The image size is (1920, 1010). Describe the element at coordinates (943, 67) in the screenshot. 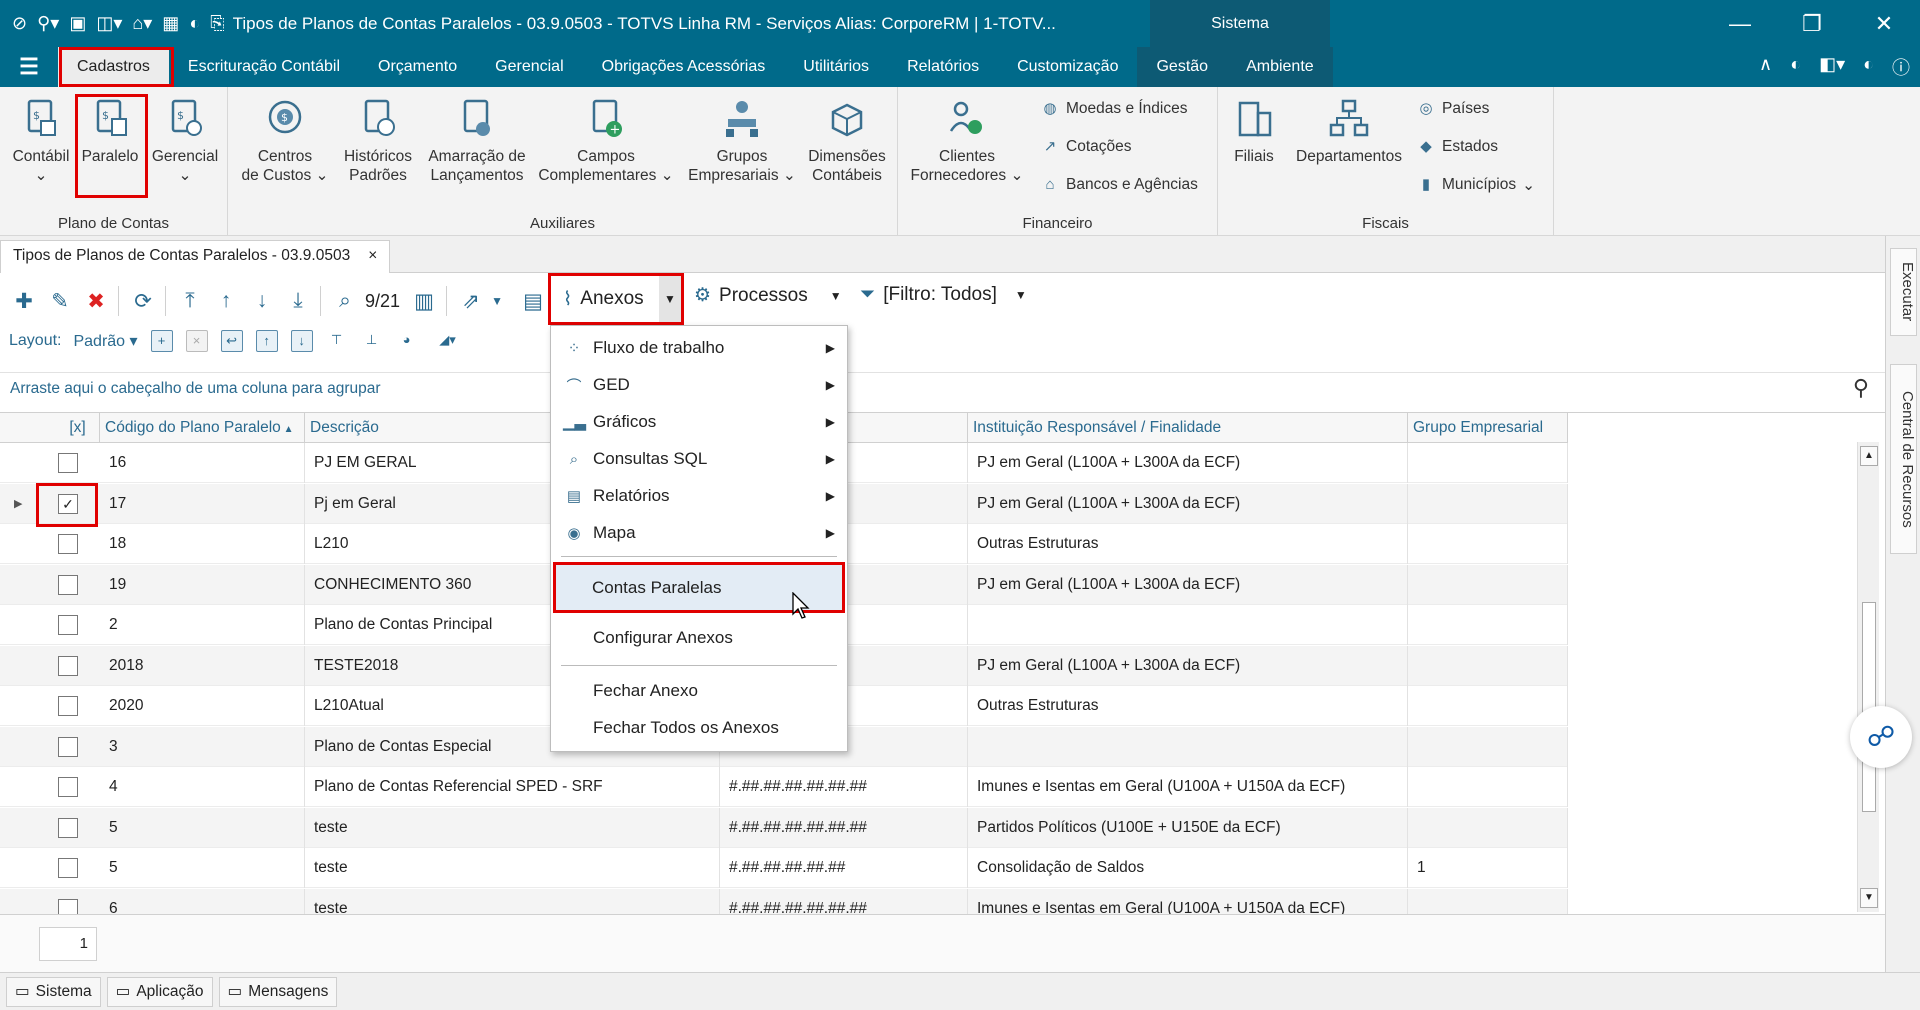

I see `tab-relatorios: Relatórios` at that location.